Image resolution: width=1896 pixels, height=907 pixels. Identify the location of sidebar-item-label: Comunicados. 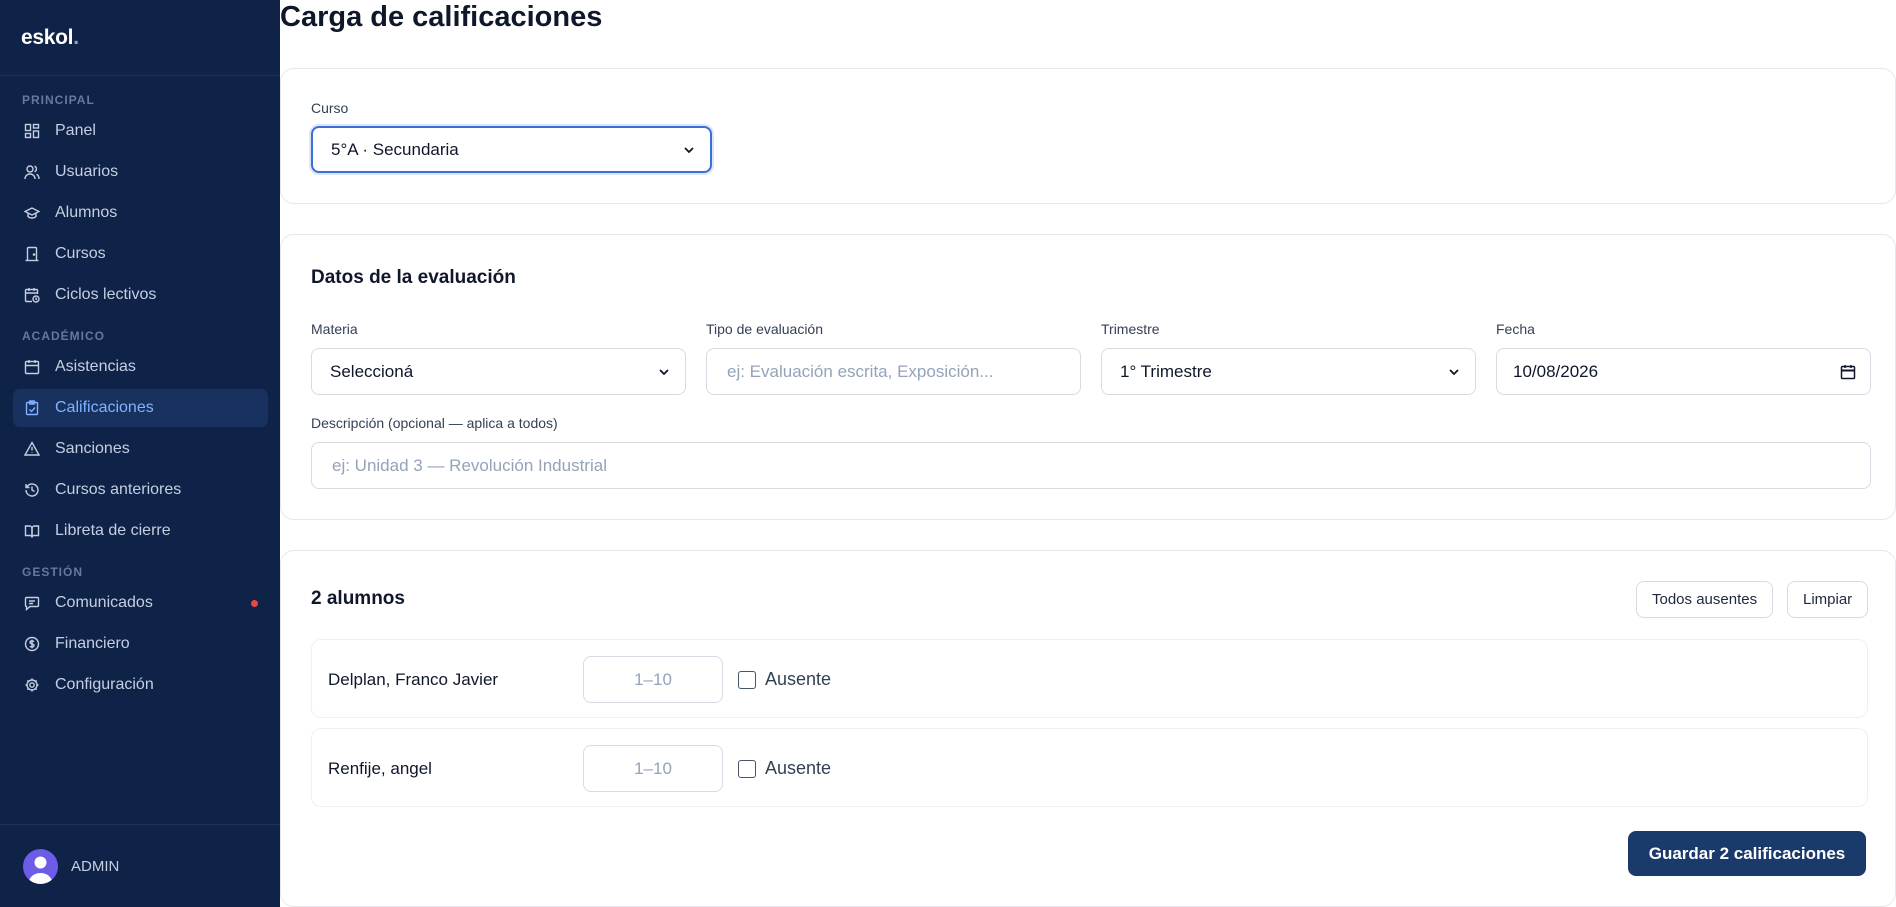
(104, 602).